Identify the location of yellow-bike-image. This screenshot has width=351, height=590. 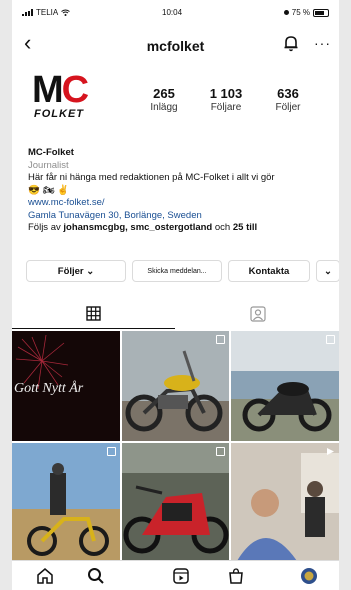
(175, 386).